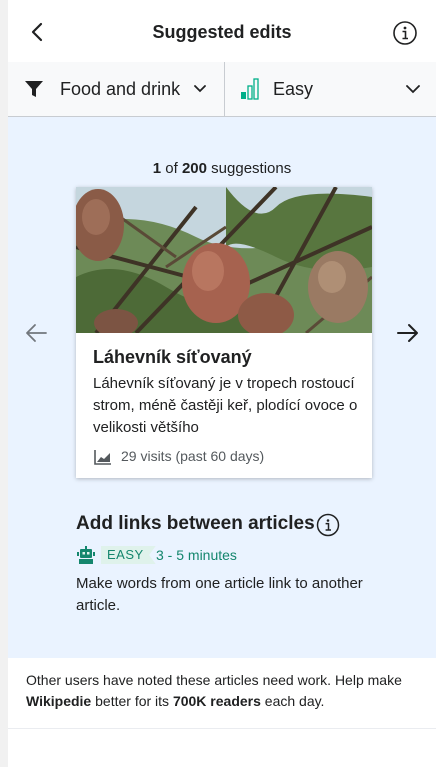  Describe the element at coordinates (292, 701) in the screenshot. I see `footer-text-3: each day.` at that location.